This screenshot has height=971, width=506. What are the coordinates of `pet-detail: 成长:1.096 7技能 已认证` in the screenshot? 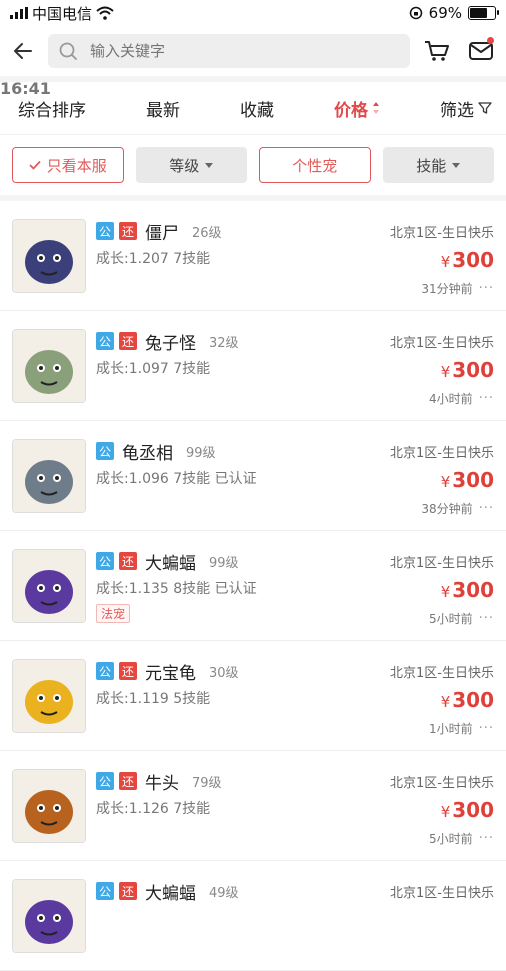 It's located at (176, 479).